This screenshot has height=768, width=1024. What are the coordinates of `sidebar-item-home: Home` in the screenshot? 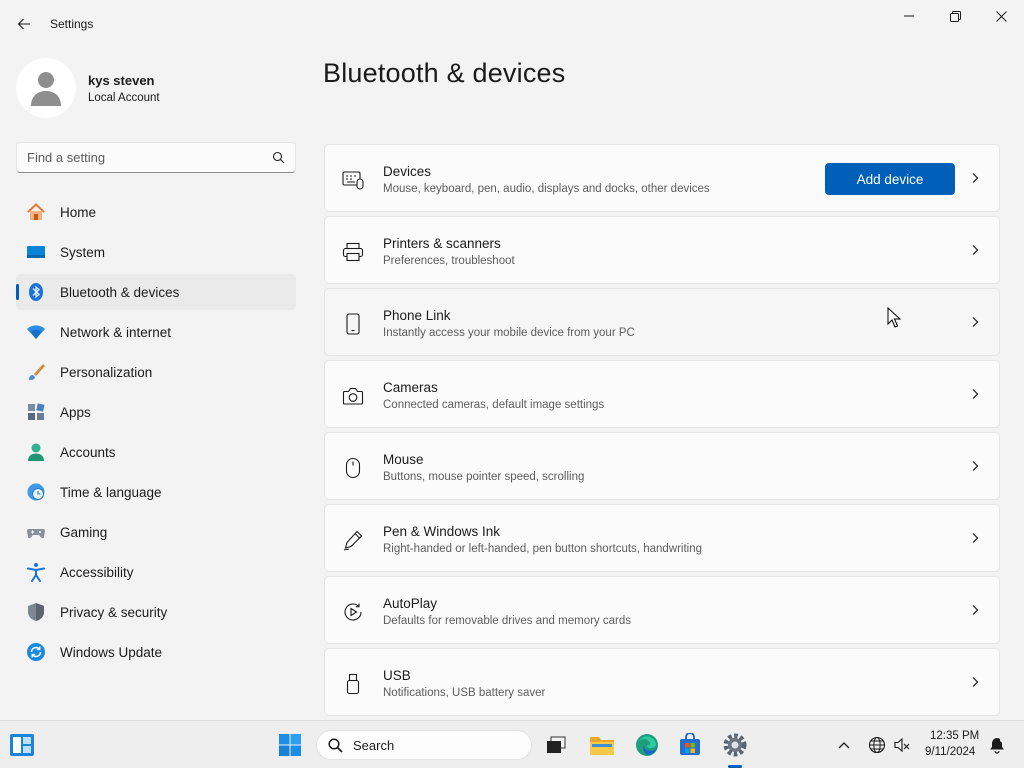 It's located at (156, 212).